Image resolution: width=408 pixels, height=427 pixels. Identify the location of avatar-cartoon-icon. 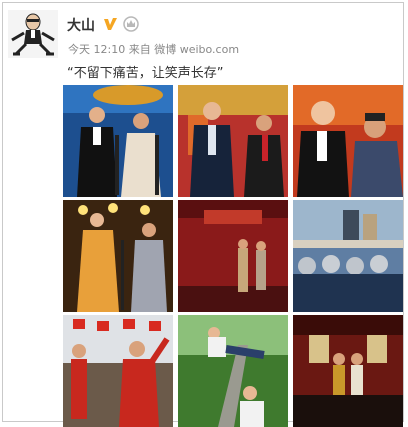
(33, 34).